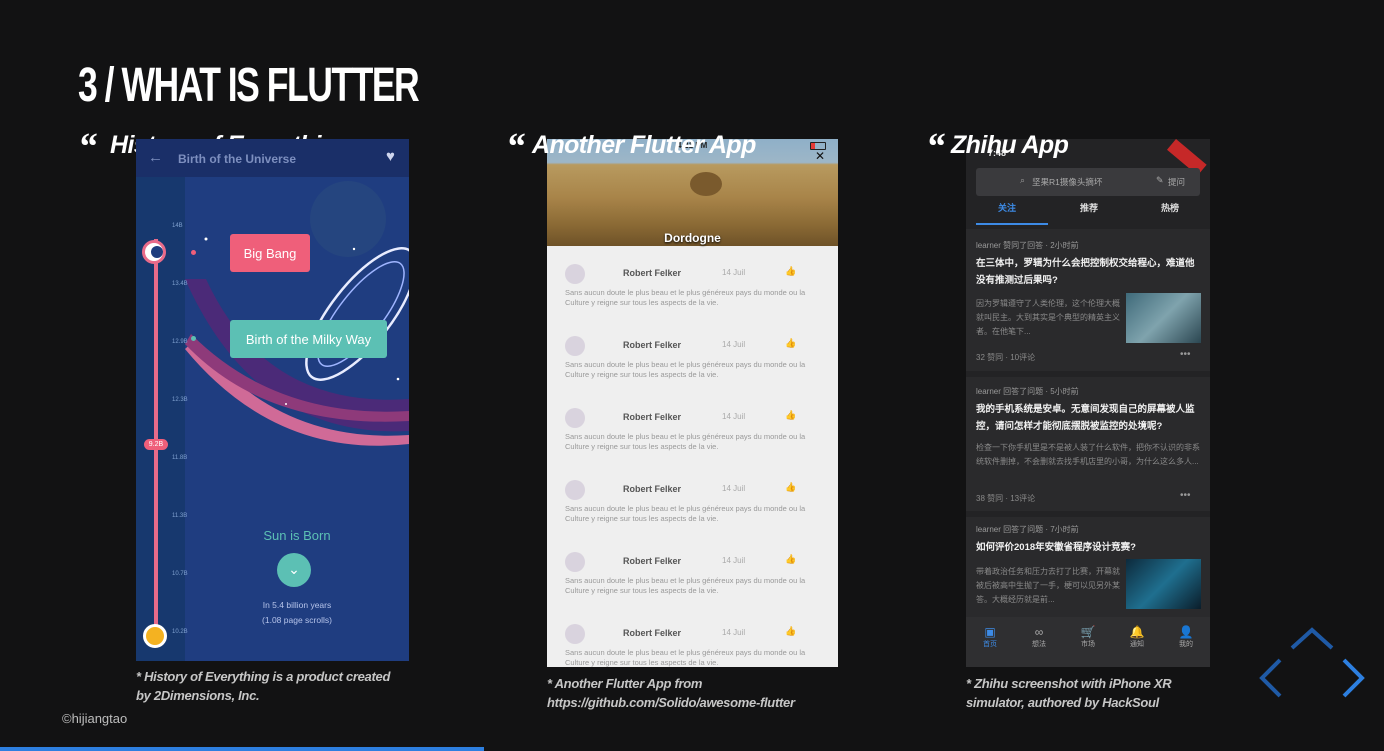 The height and width of the screenshot is (751, 1384). What do you see at coordinates (1137, 632) in the screenshot?
I see `bell-icon: 🔔` at bounding box center [1137, 632].